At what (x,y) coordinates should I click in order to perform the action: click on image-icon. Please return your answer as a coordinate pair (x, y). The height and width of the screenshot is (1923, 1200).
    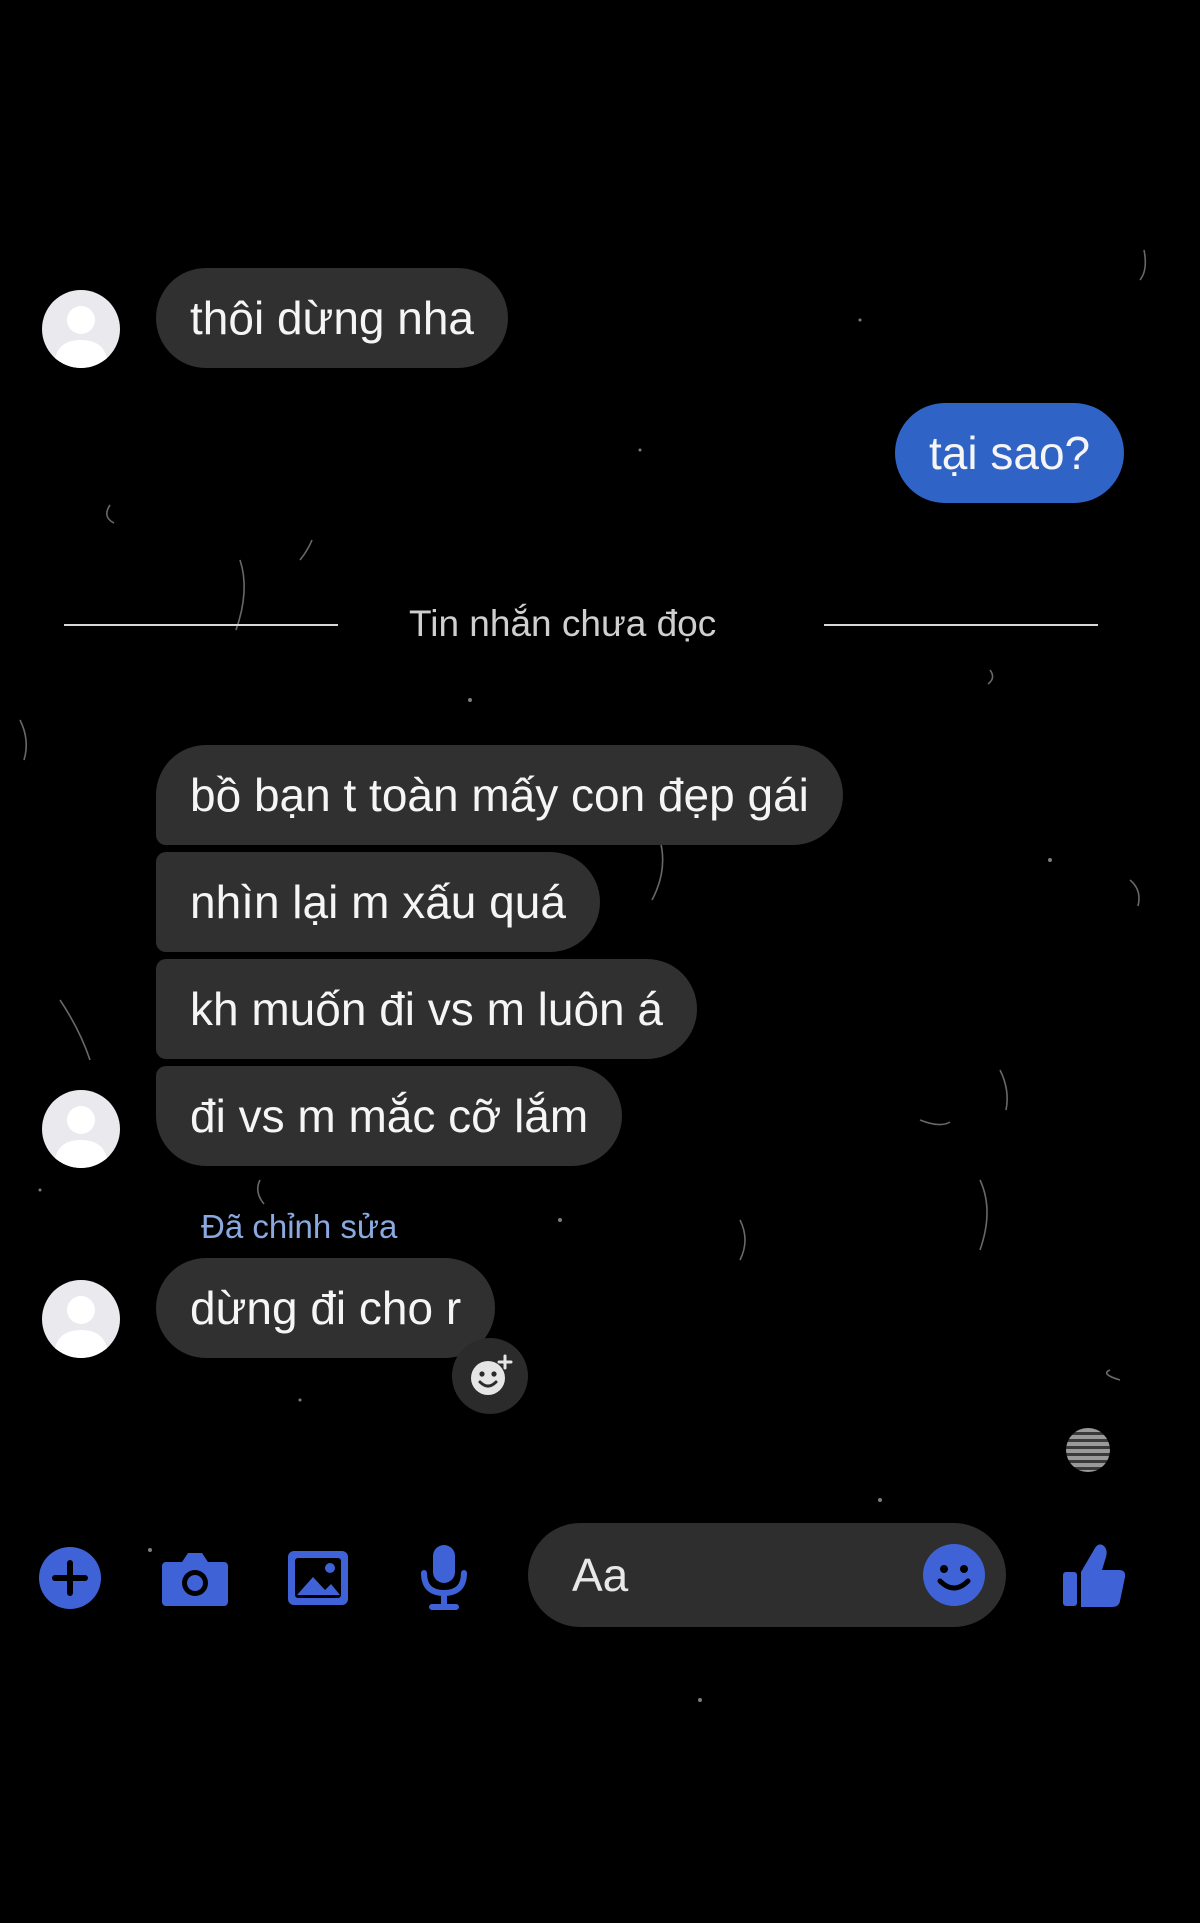
    Looking at the image, I should click on (318, 1578).